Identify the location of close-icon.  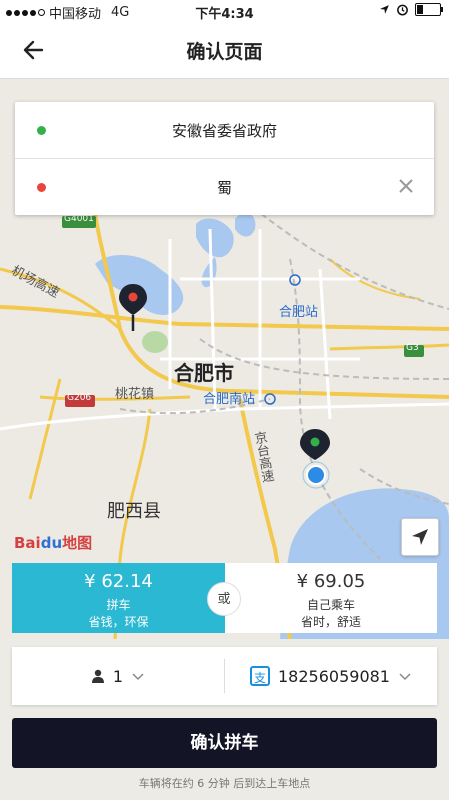
(406, 186).